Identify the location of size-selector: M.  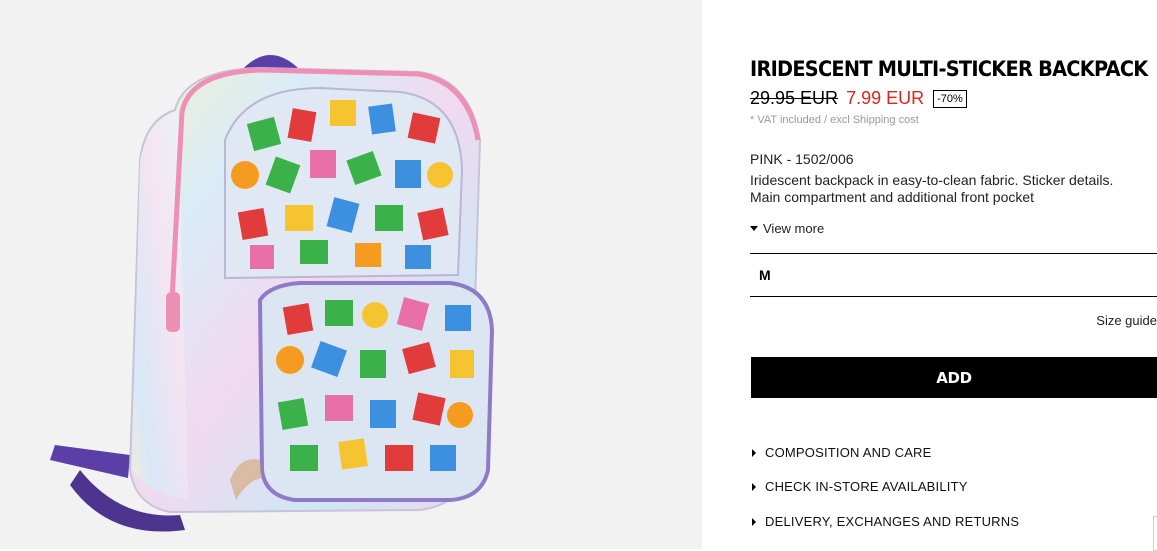
(953, 275).